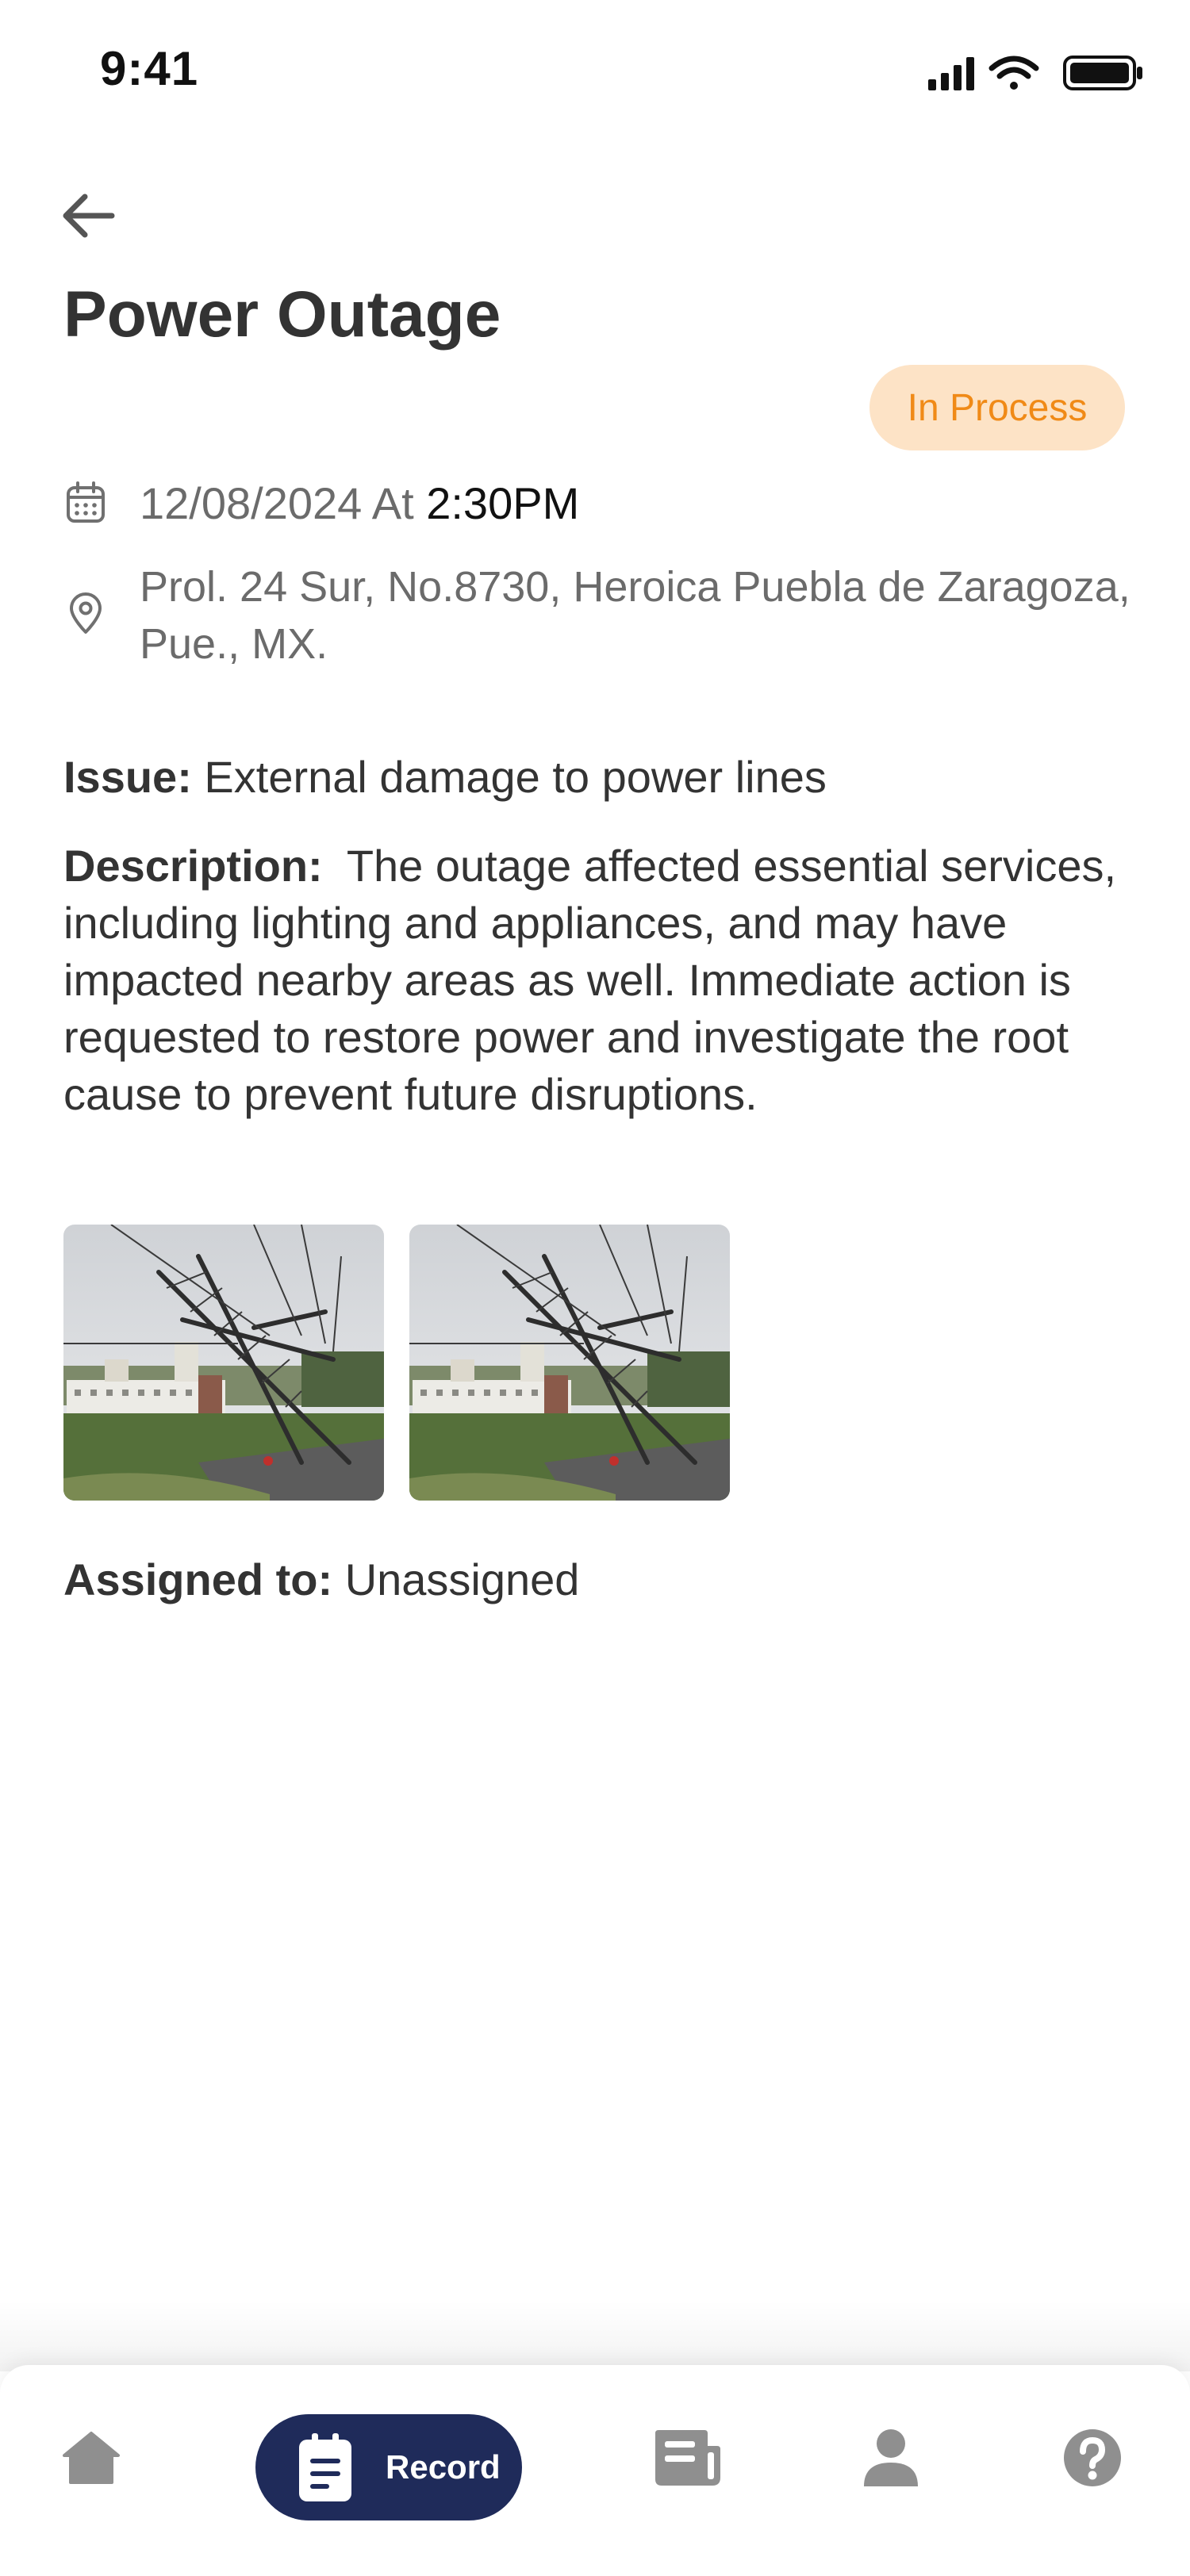  I want to click on assigned-label: Assigned to:, so click(198, 1579).